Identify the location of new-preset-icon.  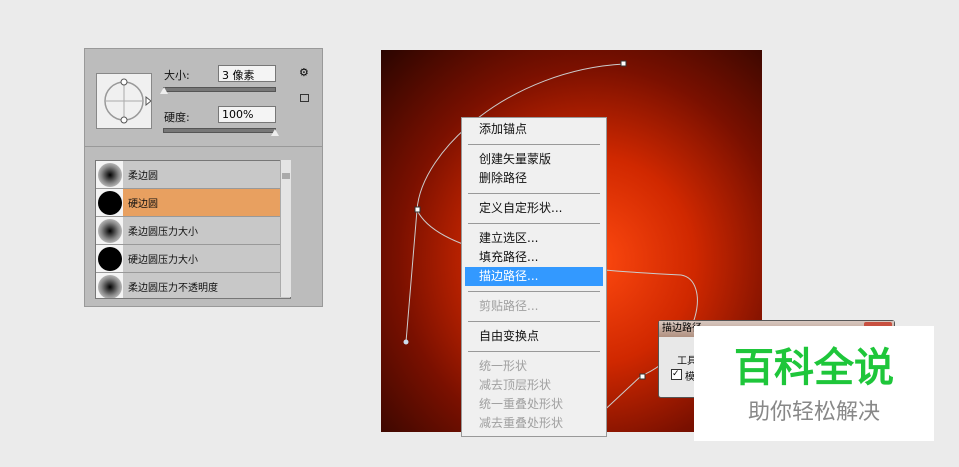
(304, 98).